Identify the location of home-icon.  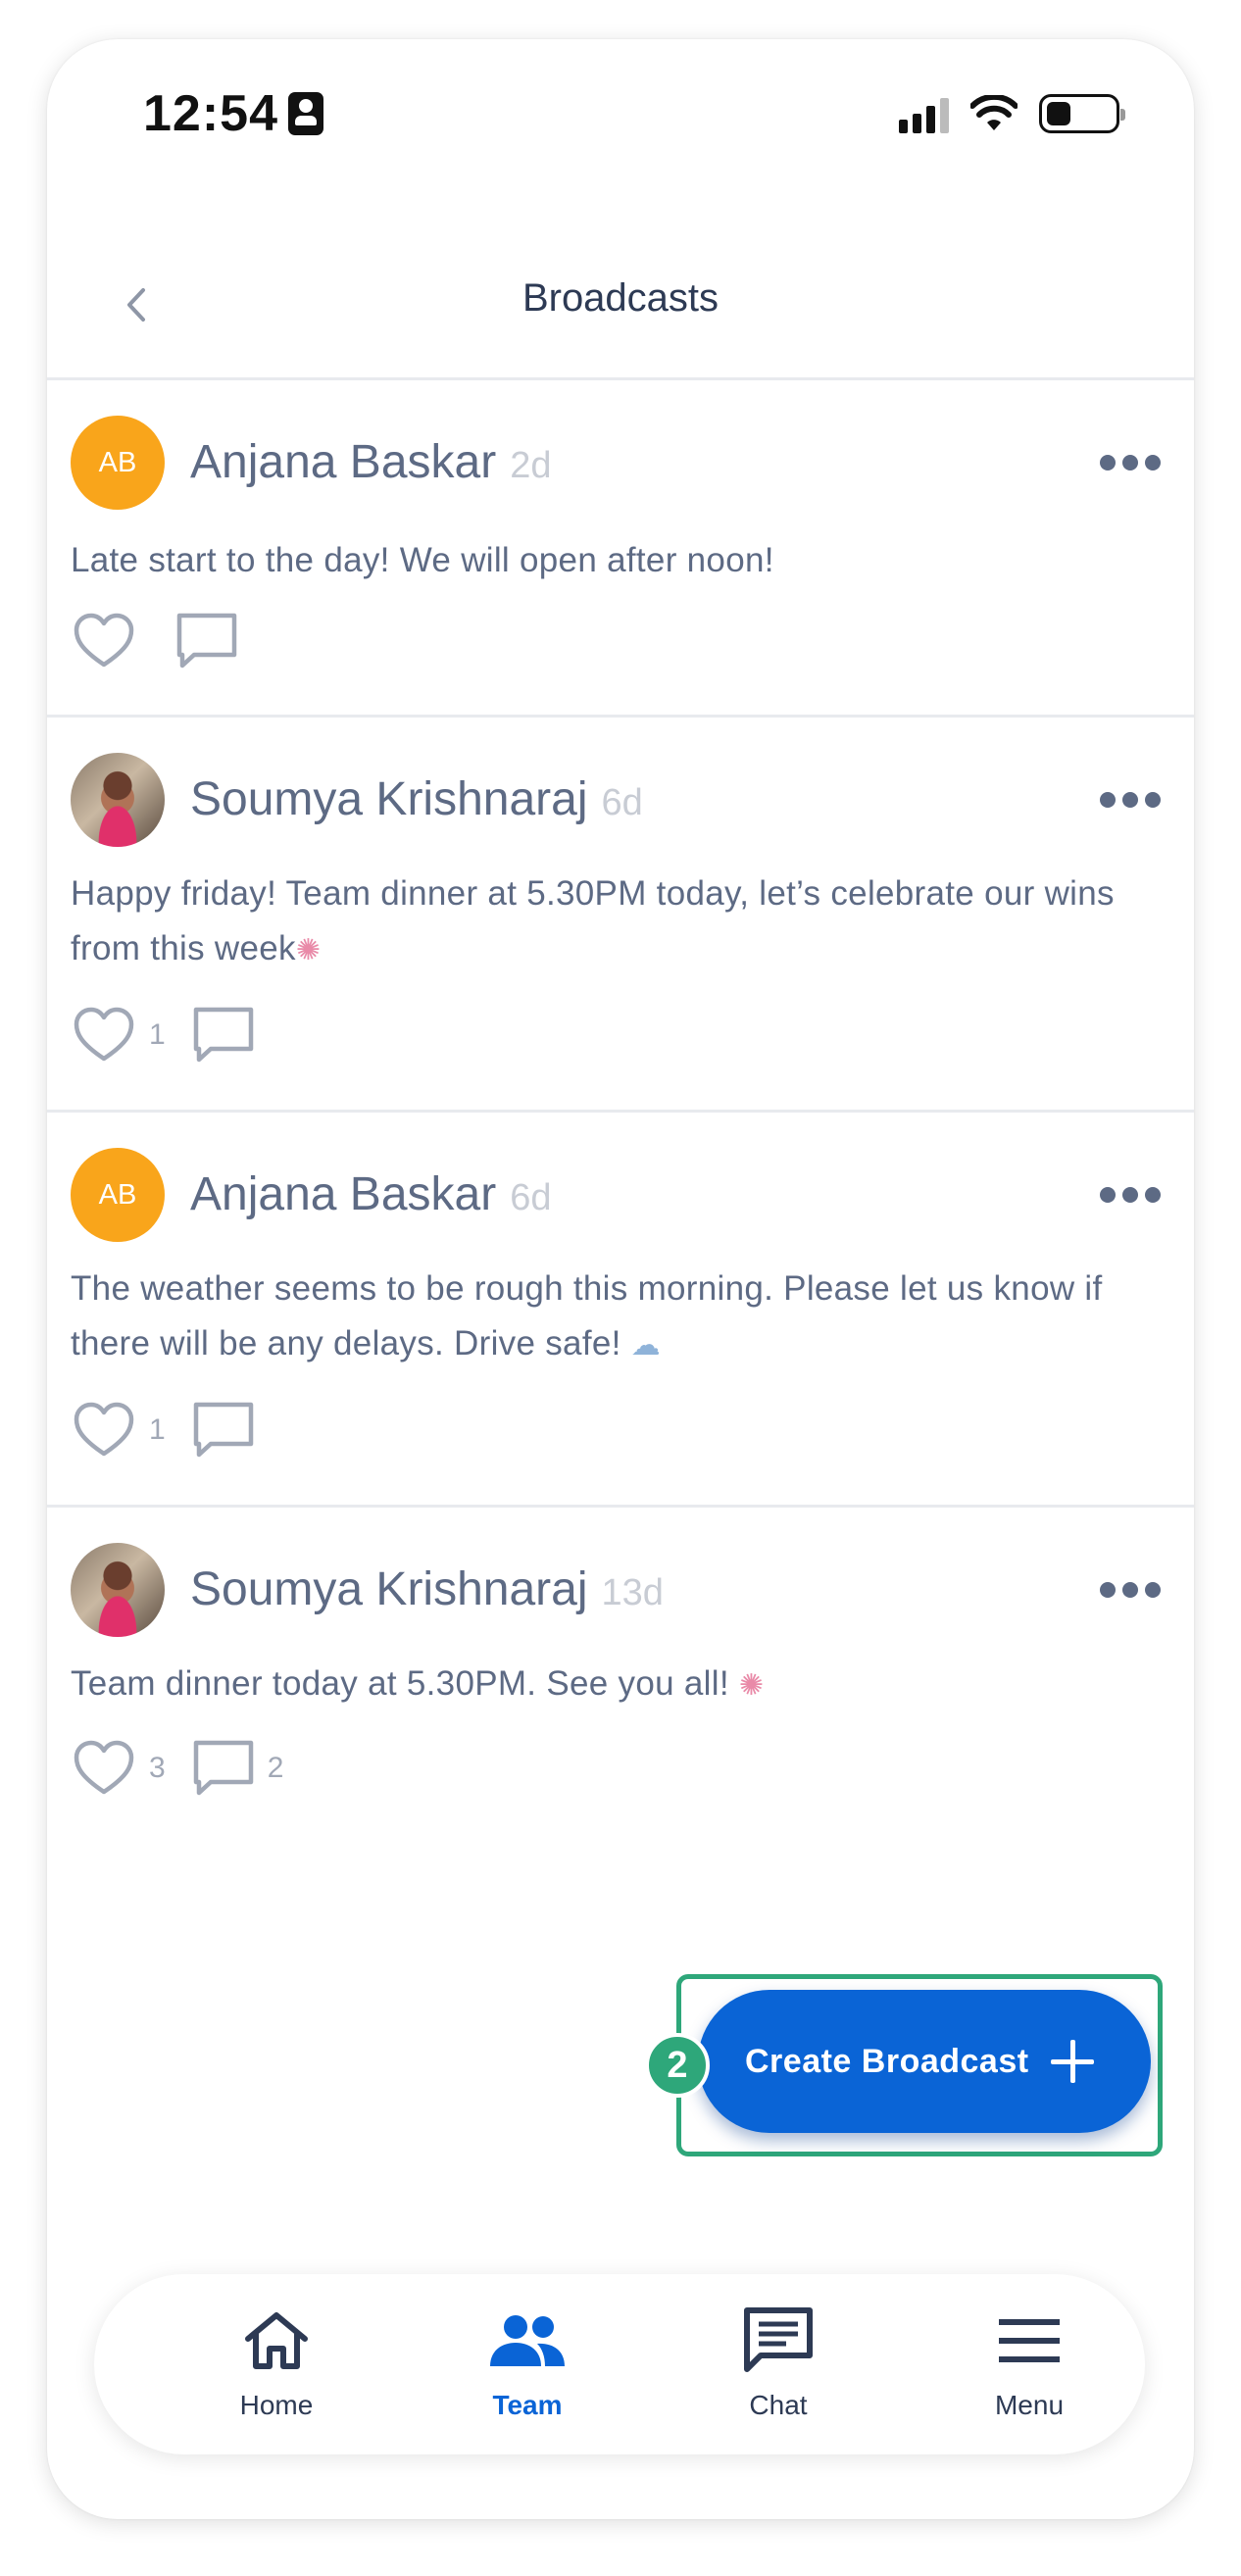
(277, 2341).